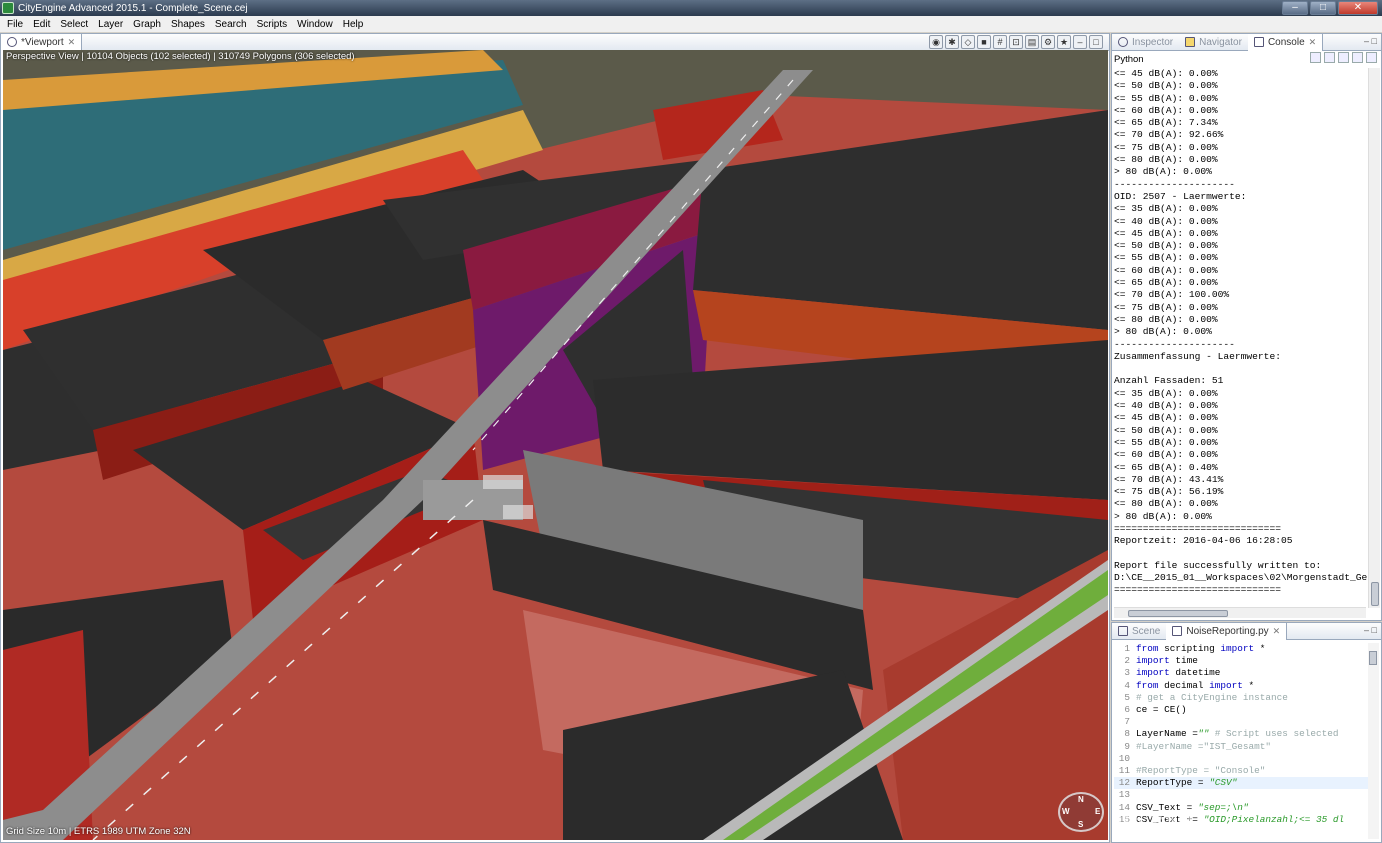  What do you see at coordinates (1241, 747) in the screenshot?
I see `code-line: 9 #LayerName ="IST_Gesamt"` at bounding box center [1241, 747].